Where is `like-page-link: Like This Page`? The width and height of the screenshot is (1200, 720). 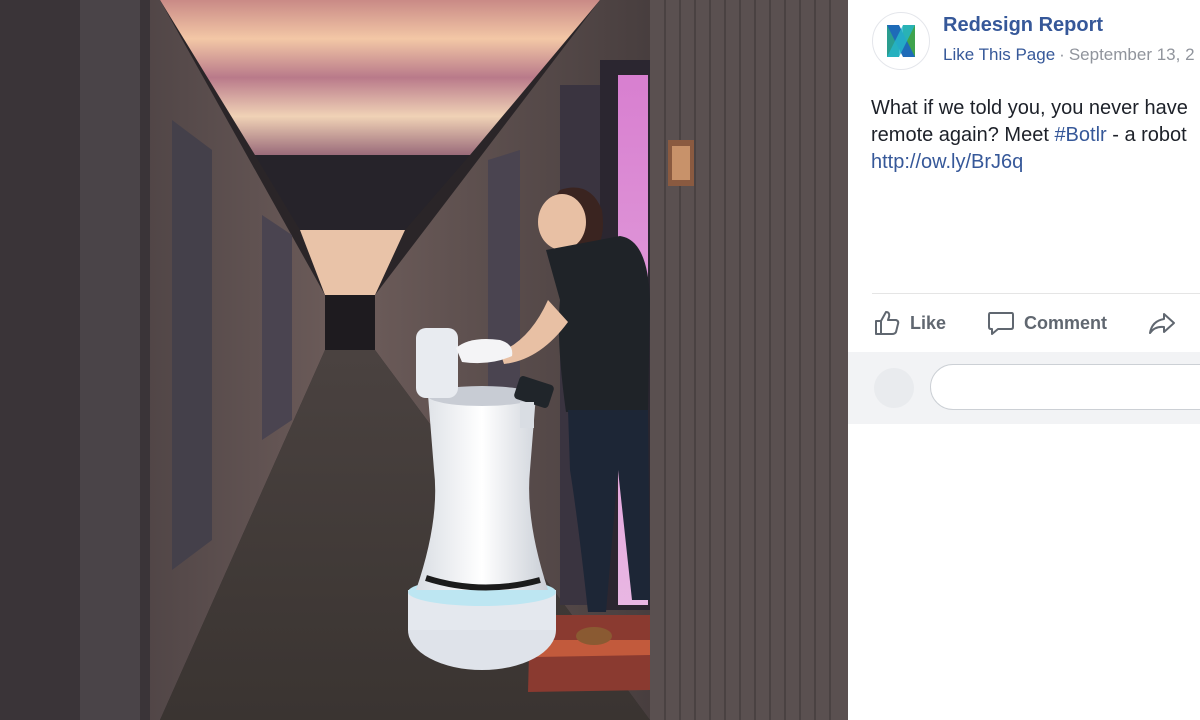
like-page-link: Like This Page is located at coordinates (999, 54).